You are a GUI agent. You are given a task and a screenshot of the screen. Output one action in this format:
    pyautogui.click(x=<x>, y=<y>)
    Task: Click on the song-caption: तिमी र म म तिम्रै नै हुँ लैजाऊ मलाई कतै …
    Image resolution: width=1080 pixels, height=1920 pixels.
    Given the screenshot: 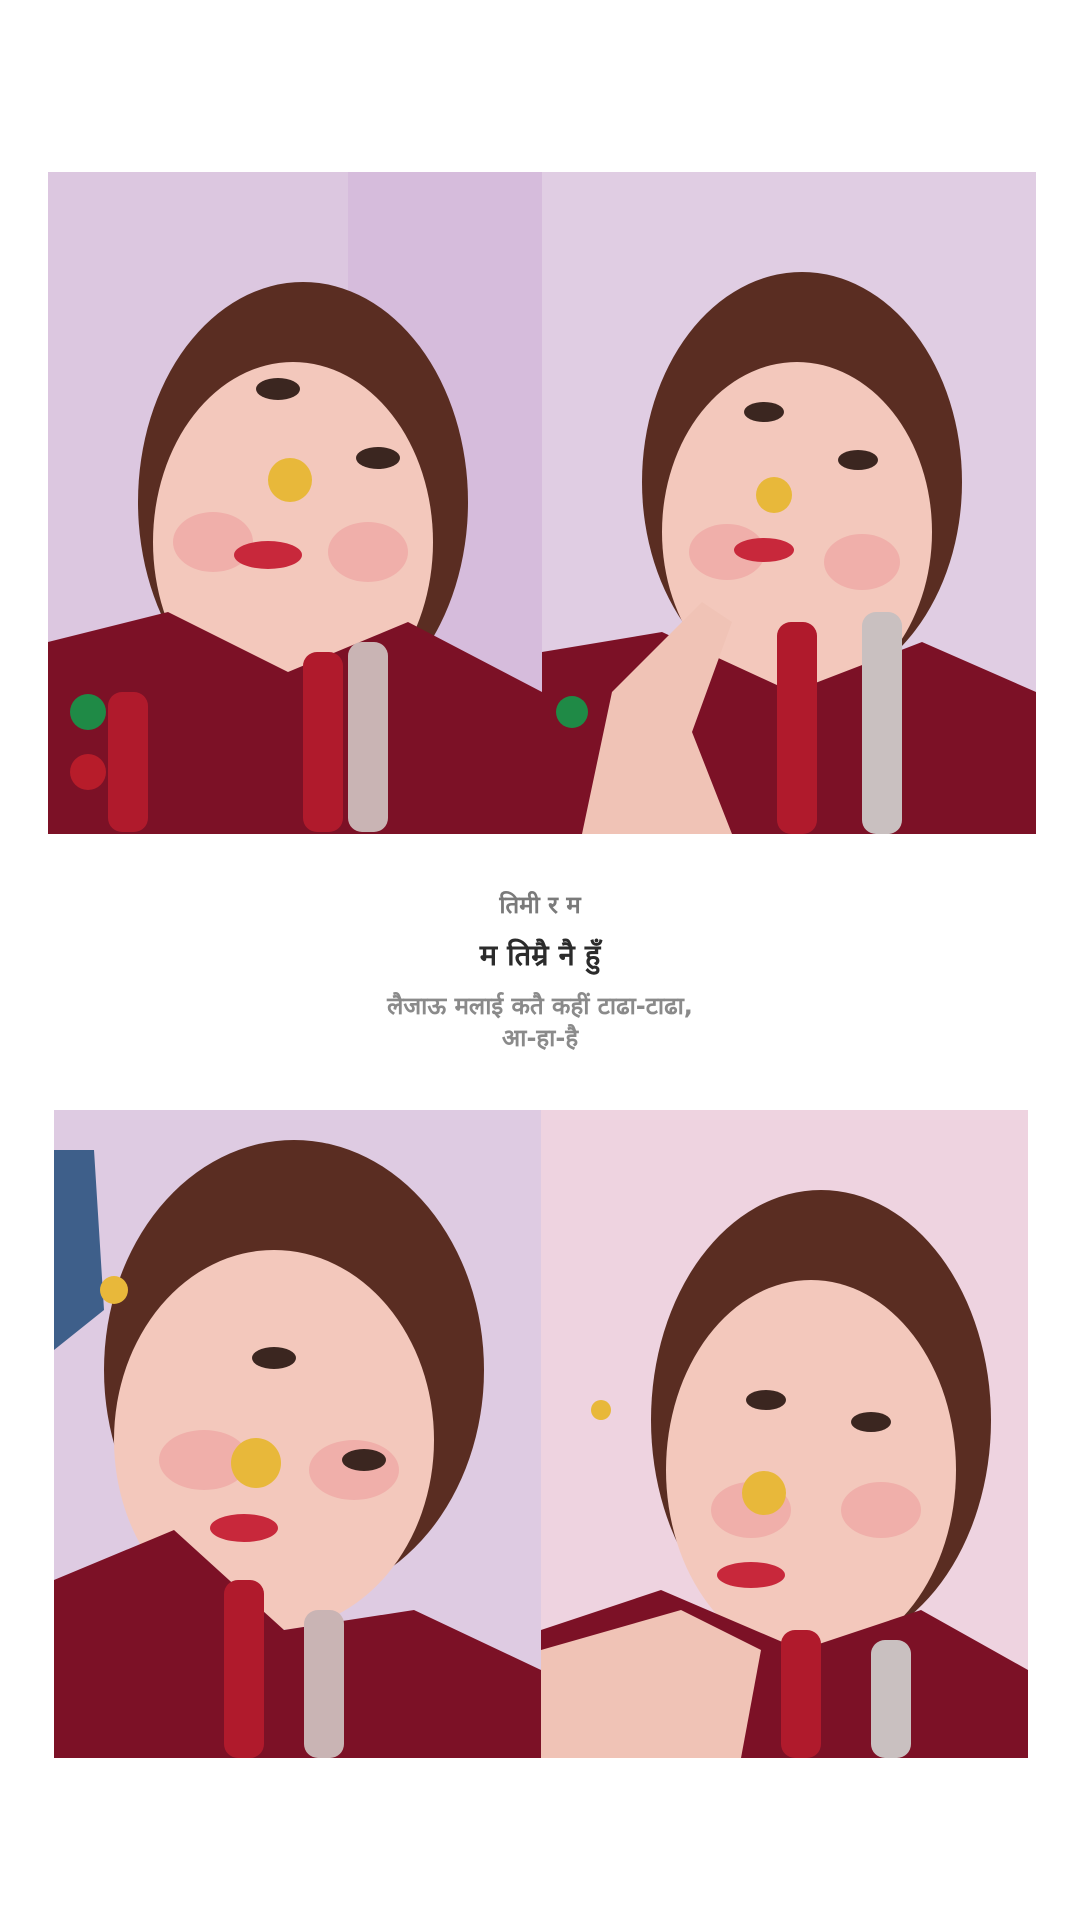 What is the action you would take?
    pyautogui.click(x=540, y=971)
    